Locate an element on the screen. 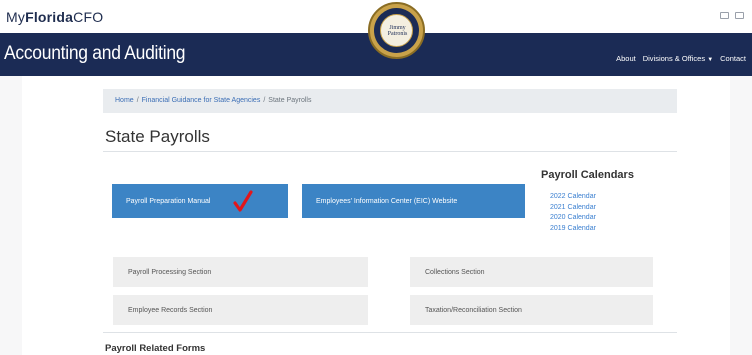 This screenshot has width=752, height=355. calendar-2022-link: 2022 Calendar is located at coordinates (573, 197).